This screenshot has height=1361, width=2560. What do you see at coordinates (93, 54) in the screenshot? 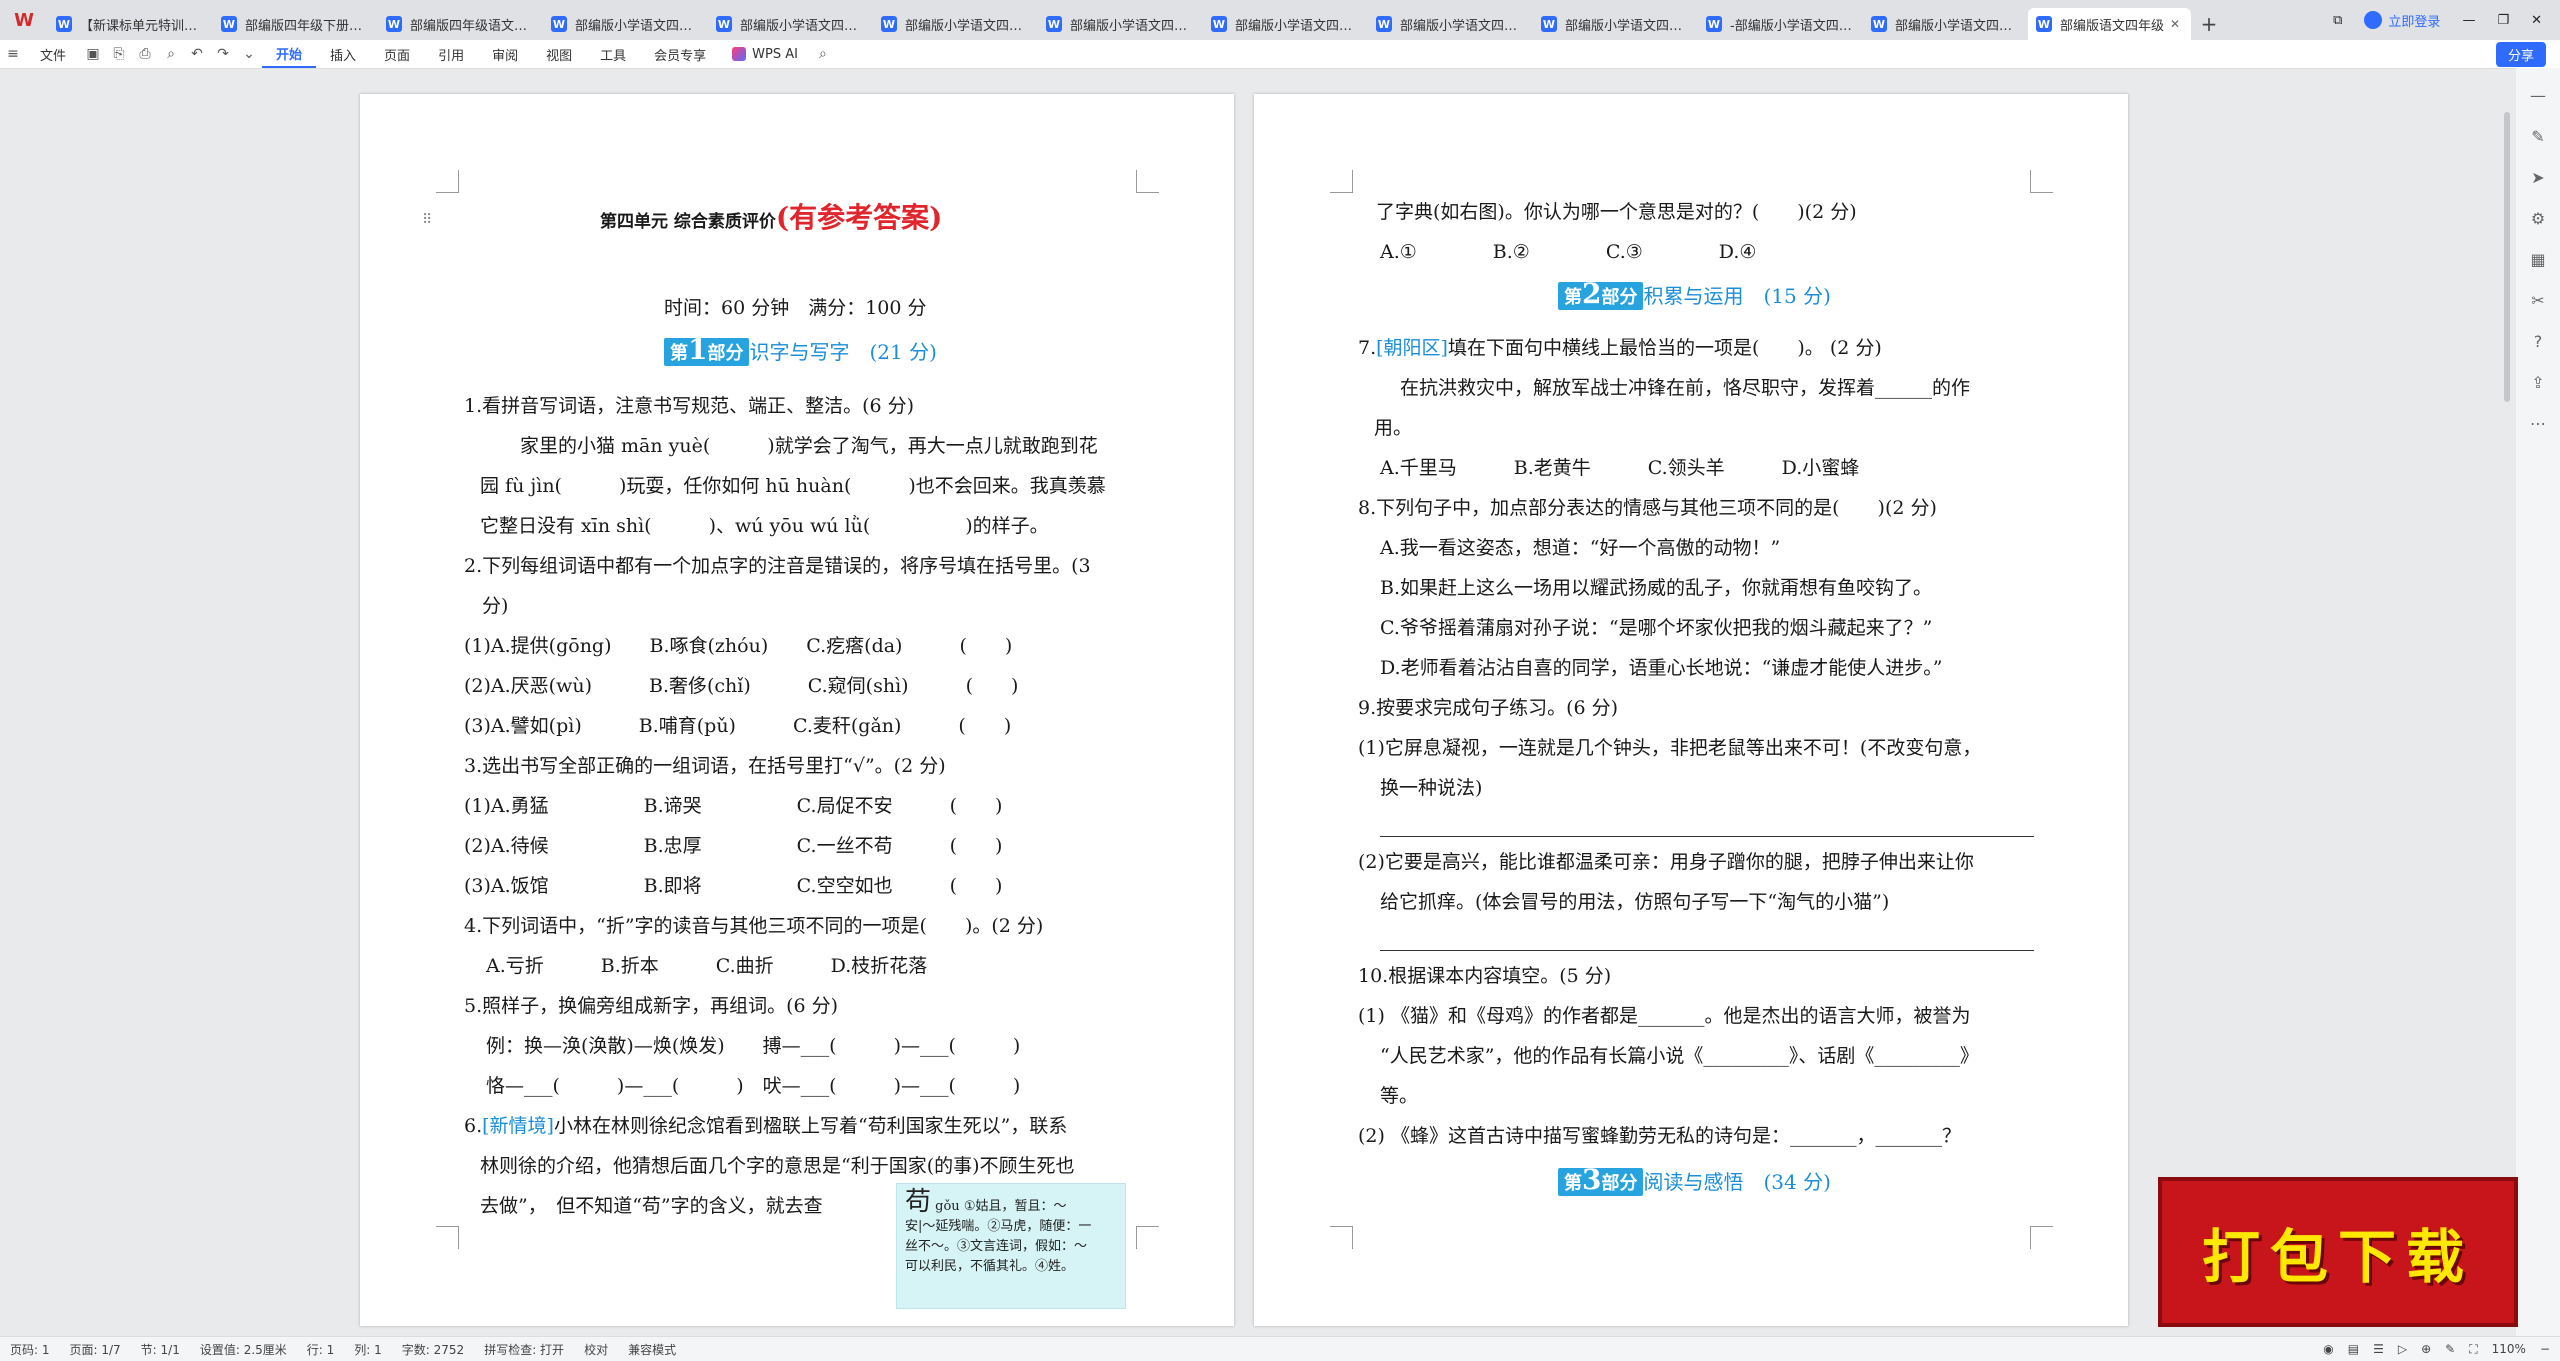
I see `save-icon: ▣` at bounding box center [93, 54].